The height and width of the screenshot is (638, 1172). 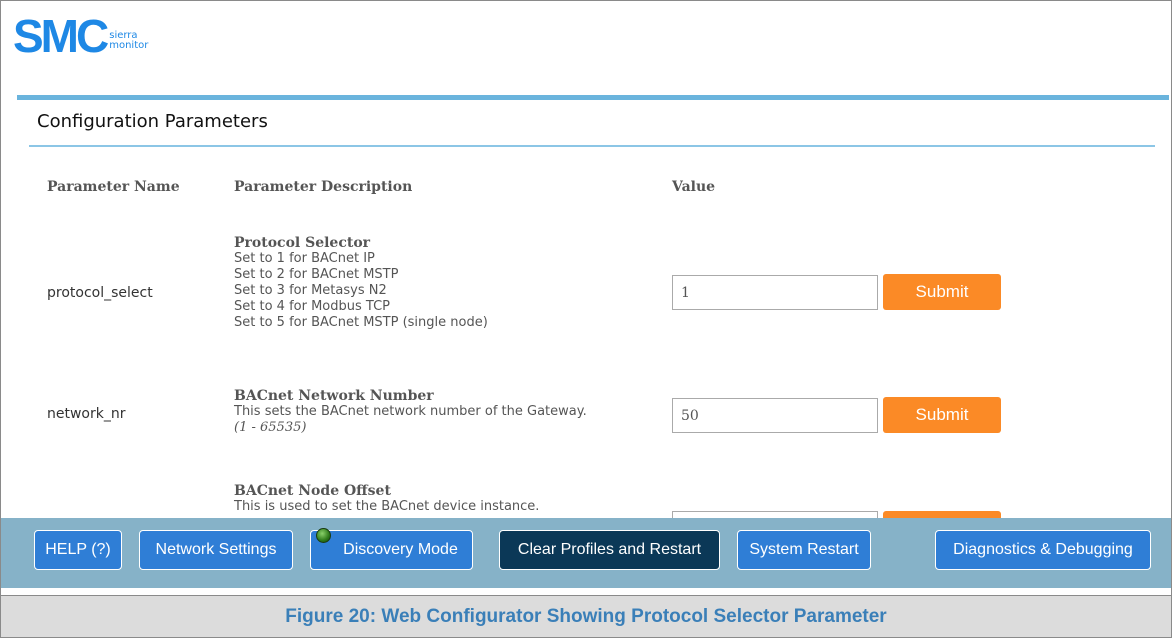 I want to click on value-input-network-nr, so click(x=775, y=415).